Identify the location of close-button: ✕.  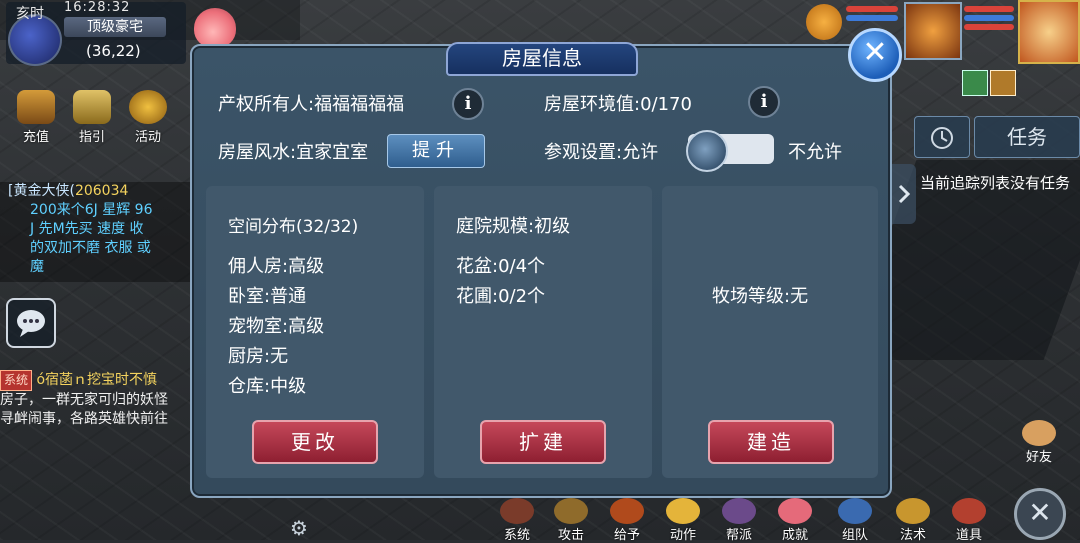
(875, 55).